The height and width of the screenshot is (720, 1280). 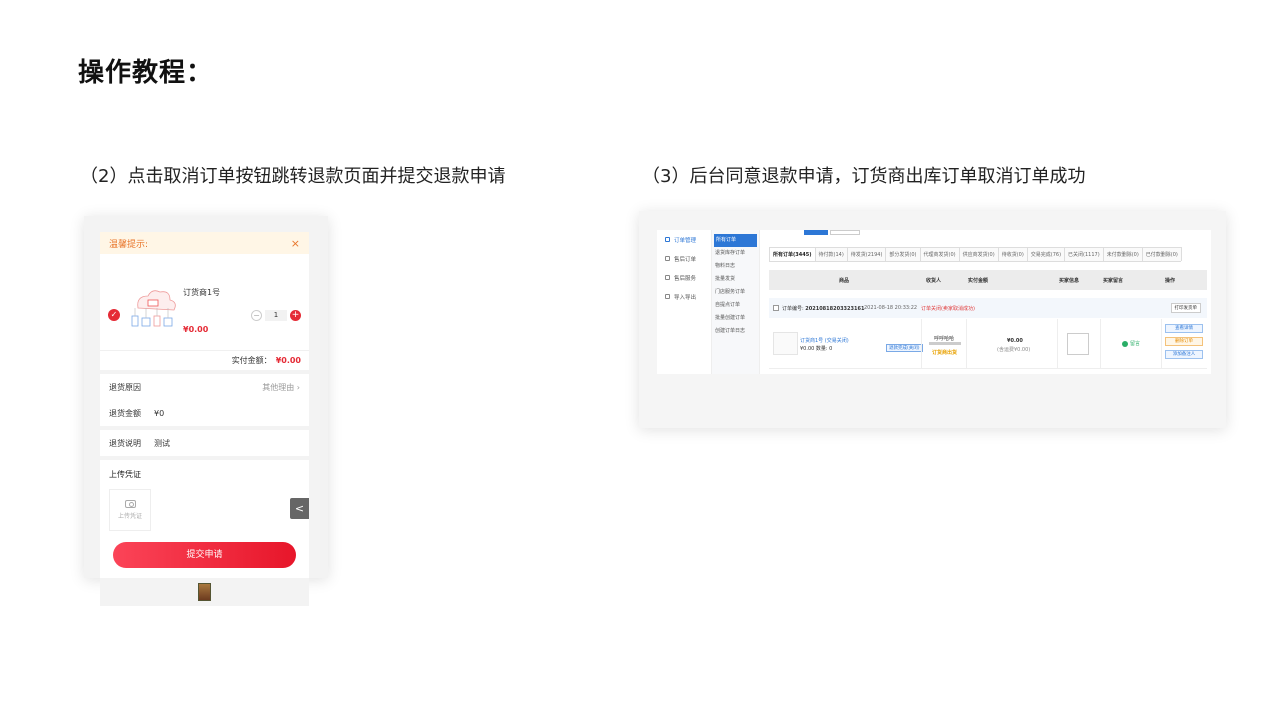 What do you see at coordinates (159, 413) in the screenshot?
I see `amount-value: ¥0` at bounding box center [159, 413].